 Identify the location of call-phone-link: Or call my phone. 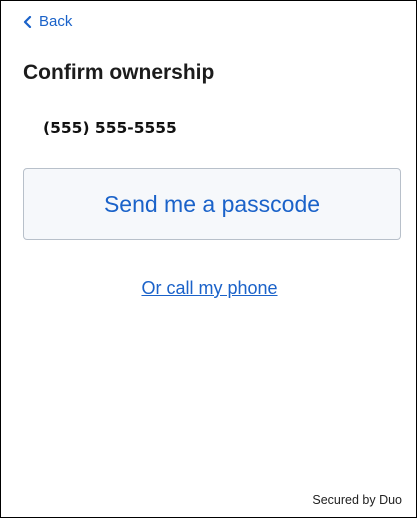
(209, 288).